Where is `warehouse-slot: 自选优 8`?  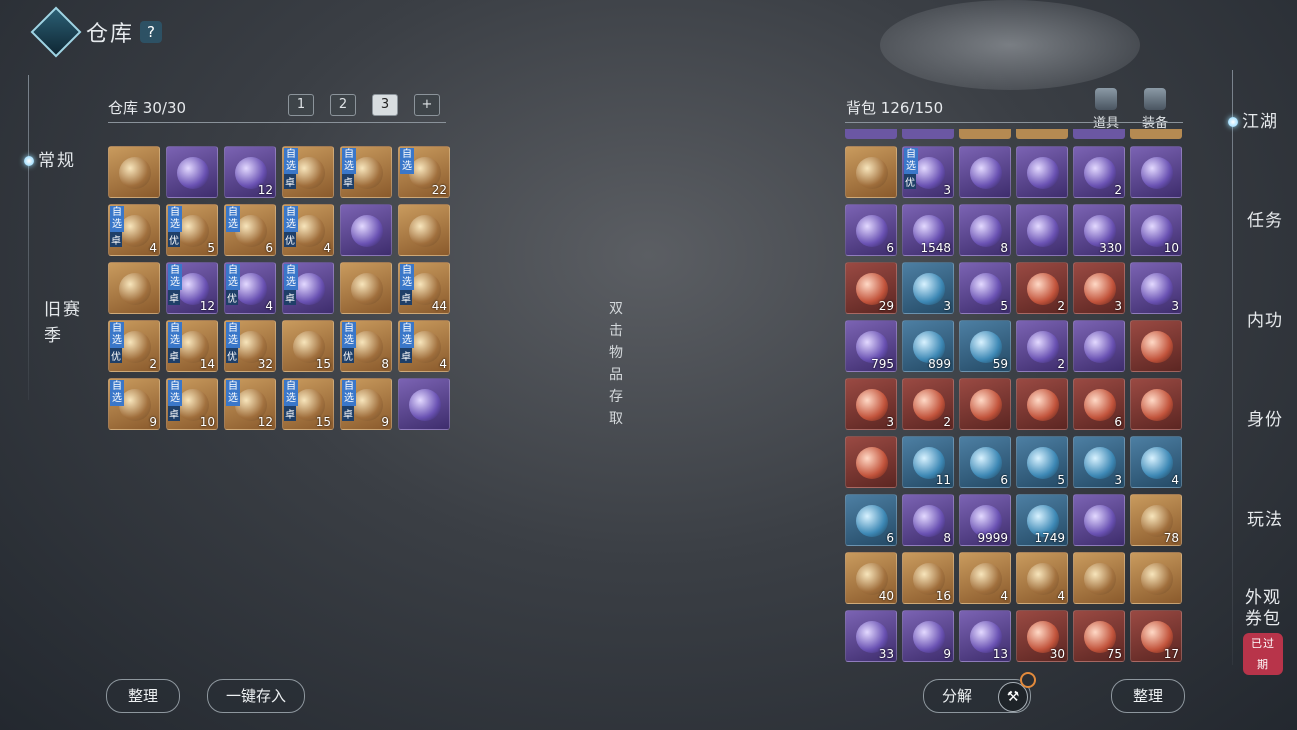
warehouse-slot: 自选优 8 is located at coordinates (366, 346).